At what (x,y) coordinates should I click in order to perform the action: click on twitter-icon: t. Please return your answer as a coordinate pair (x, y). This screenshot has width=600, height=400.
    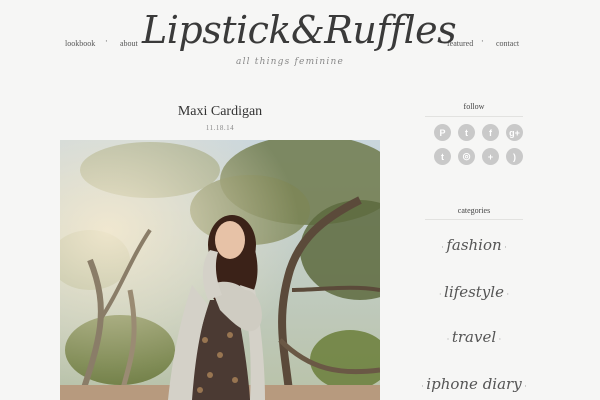
    Looking at the image, I should click on (466, 132).